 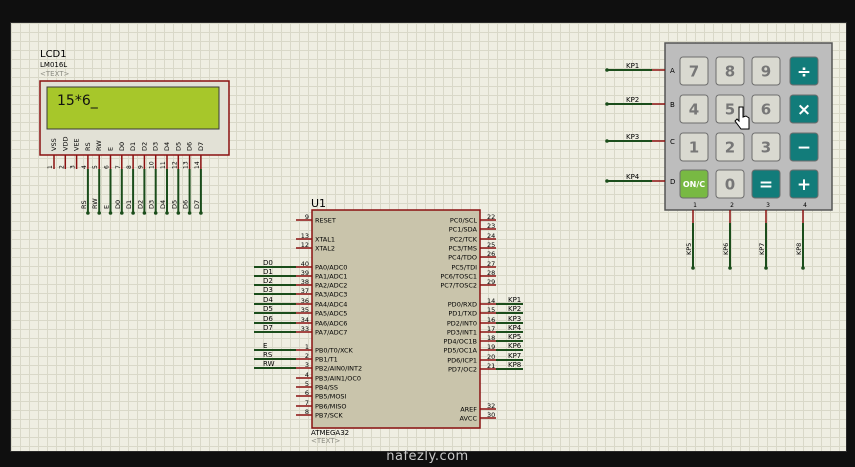 I want to click on keypad-col-number: 4, so click(x=805, y=205).